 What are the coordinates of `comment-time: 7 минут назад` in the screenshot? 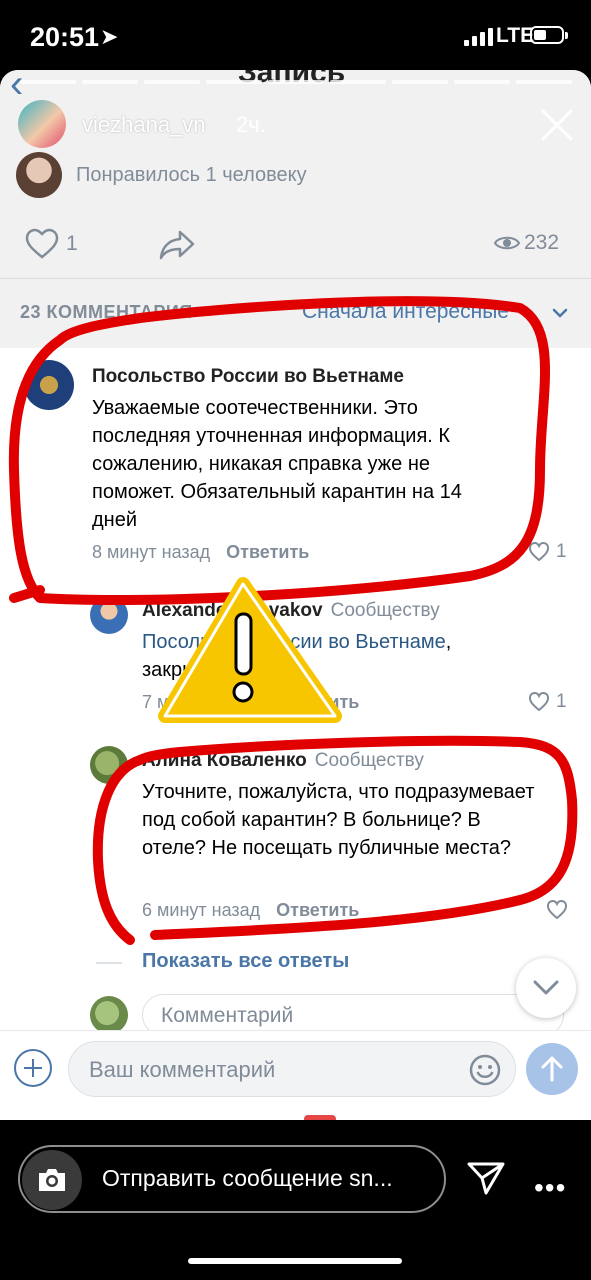 It's located at (201, 702).